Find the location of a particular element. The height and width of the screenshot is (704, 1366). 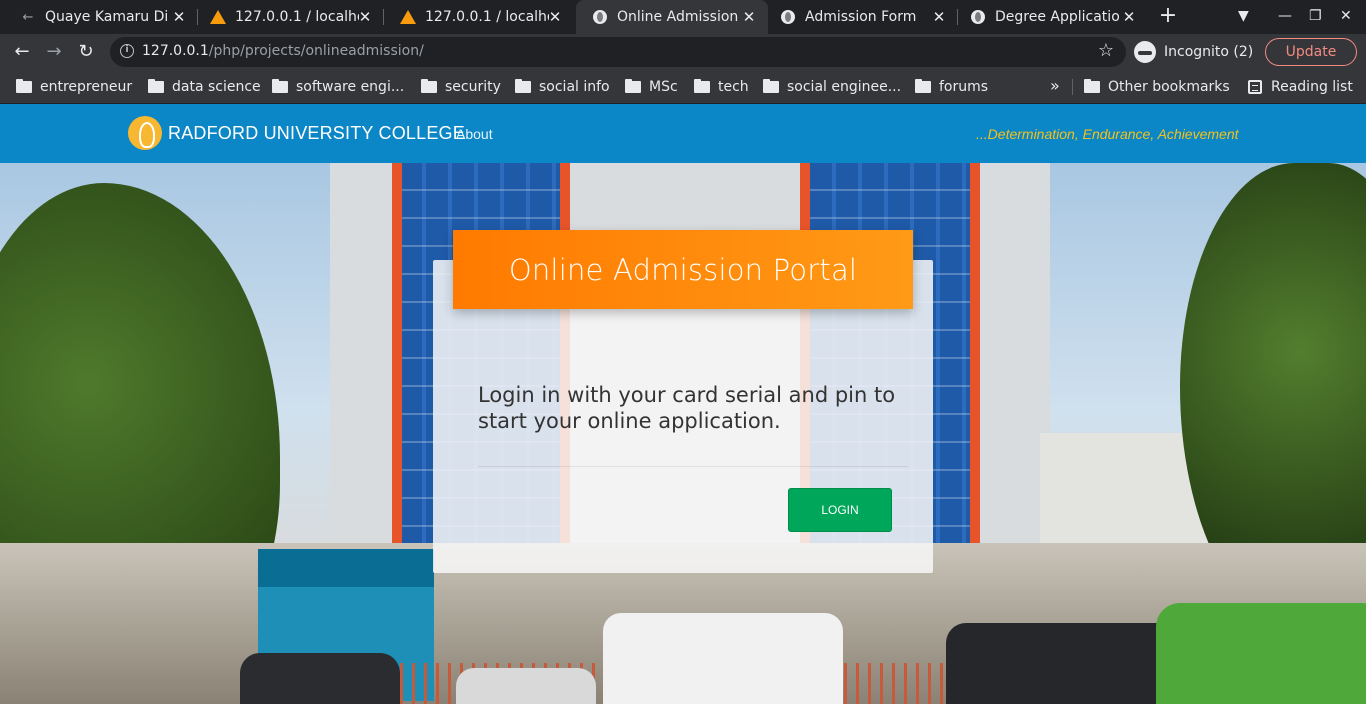

bookmark-folder: security is located at coordinates (461, 87).